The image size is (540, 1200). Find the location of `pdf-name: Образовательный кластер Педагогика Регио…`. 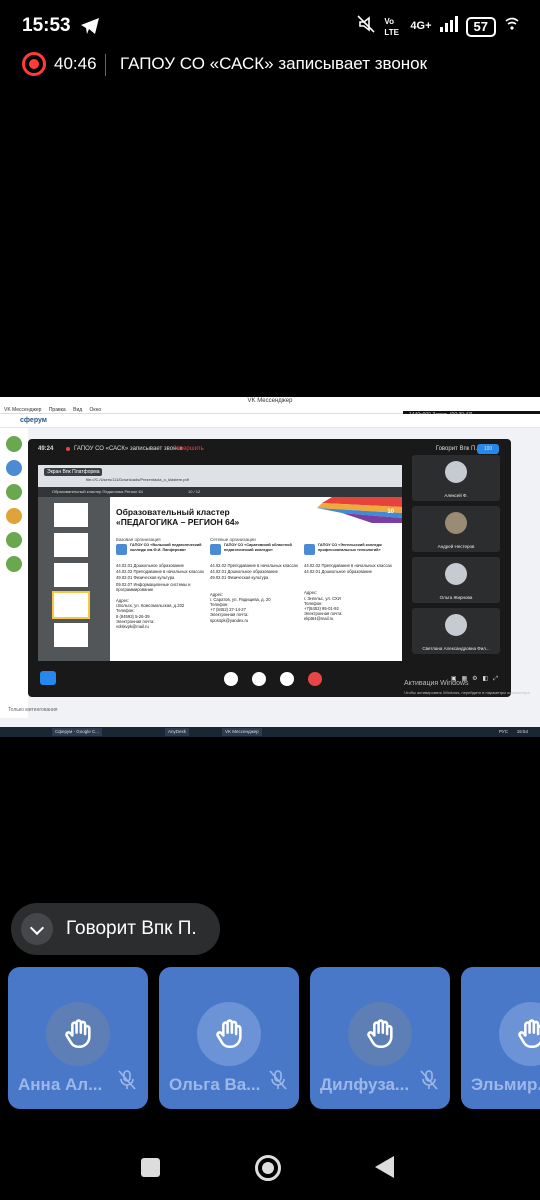

pdf-name: Образовательный кластер Педагогика Регио… is located at coordinates (97, 491).